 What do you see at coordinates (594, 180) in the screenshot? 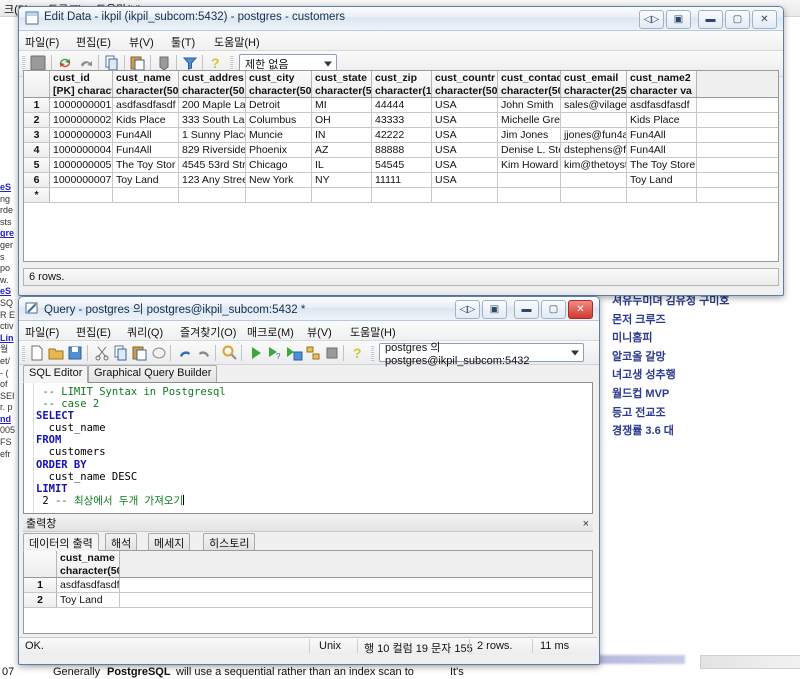
I see `table-cell-cust_email` at bounding box center [594, 180].